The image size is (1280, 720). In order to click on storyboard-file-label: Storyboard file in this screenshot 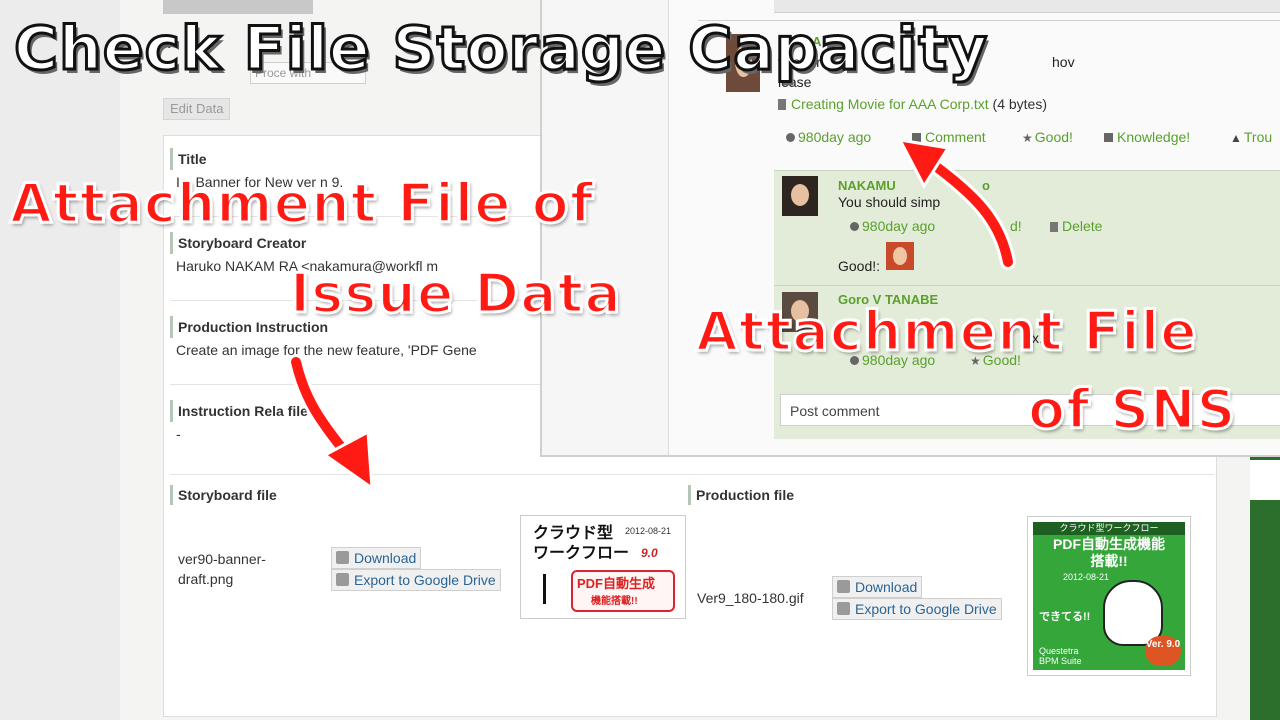, I will do `click(223, 495)`.